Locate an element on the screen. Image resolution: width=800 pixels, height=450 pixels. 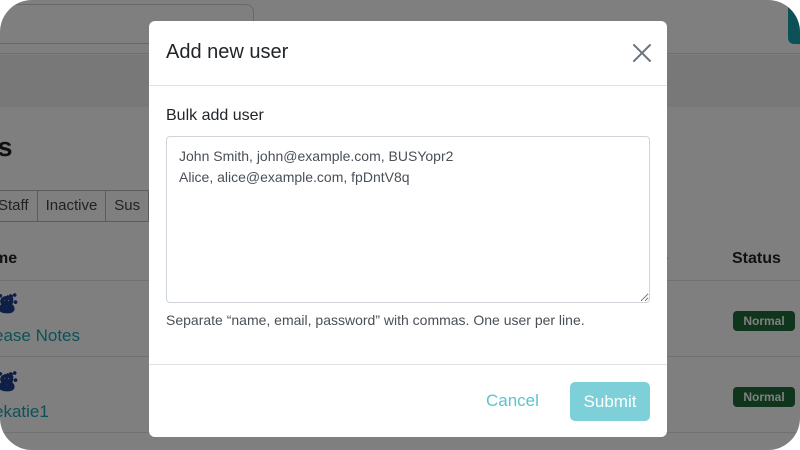
close-icon is located at coordinates (642, 53).